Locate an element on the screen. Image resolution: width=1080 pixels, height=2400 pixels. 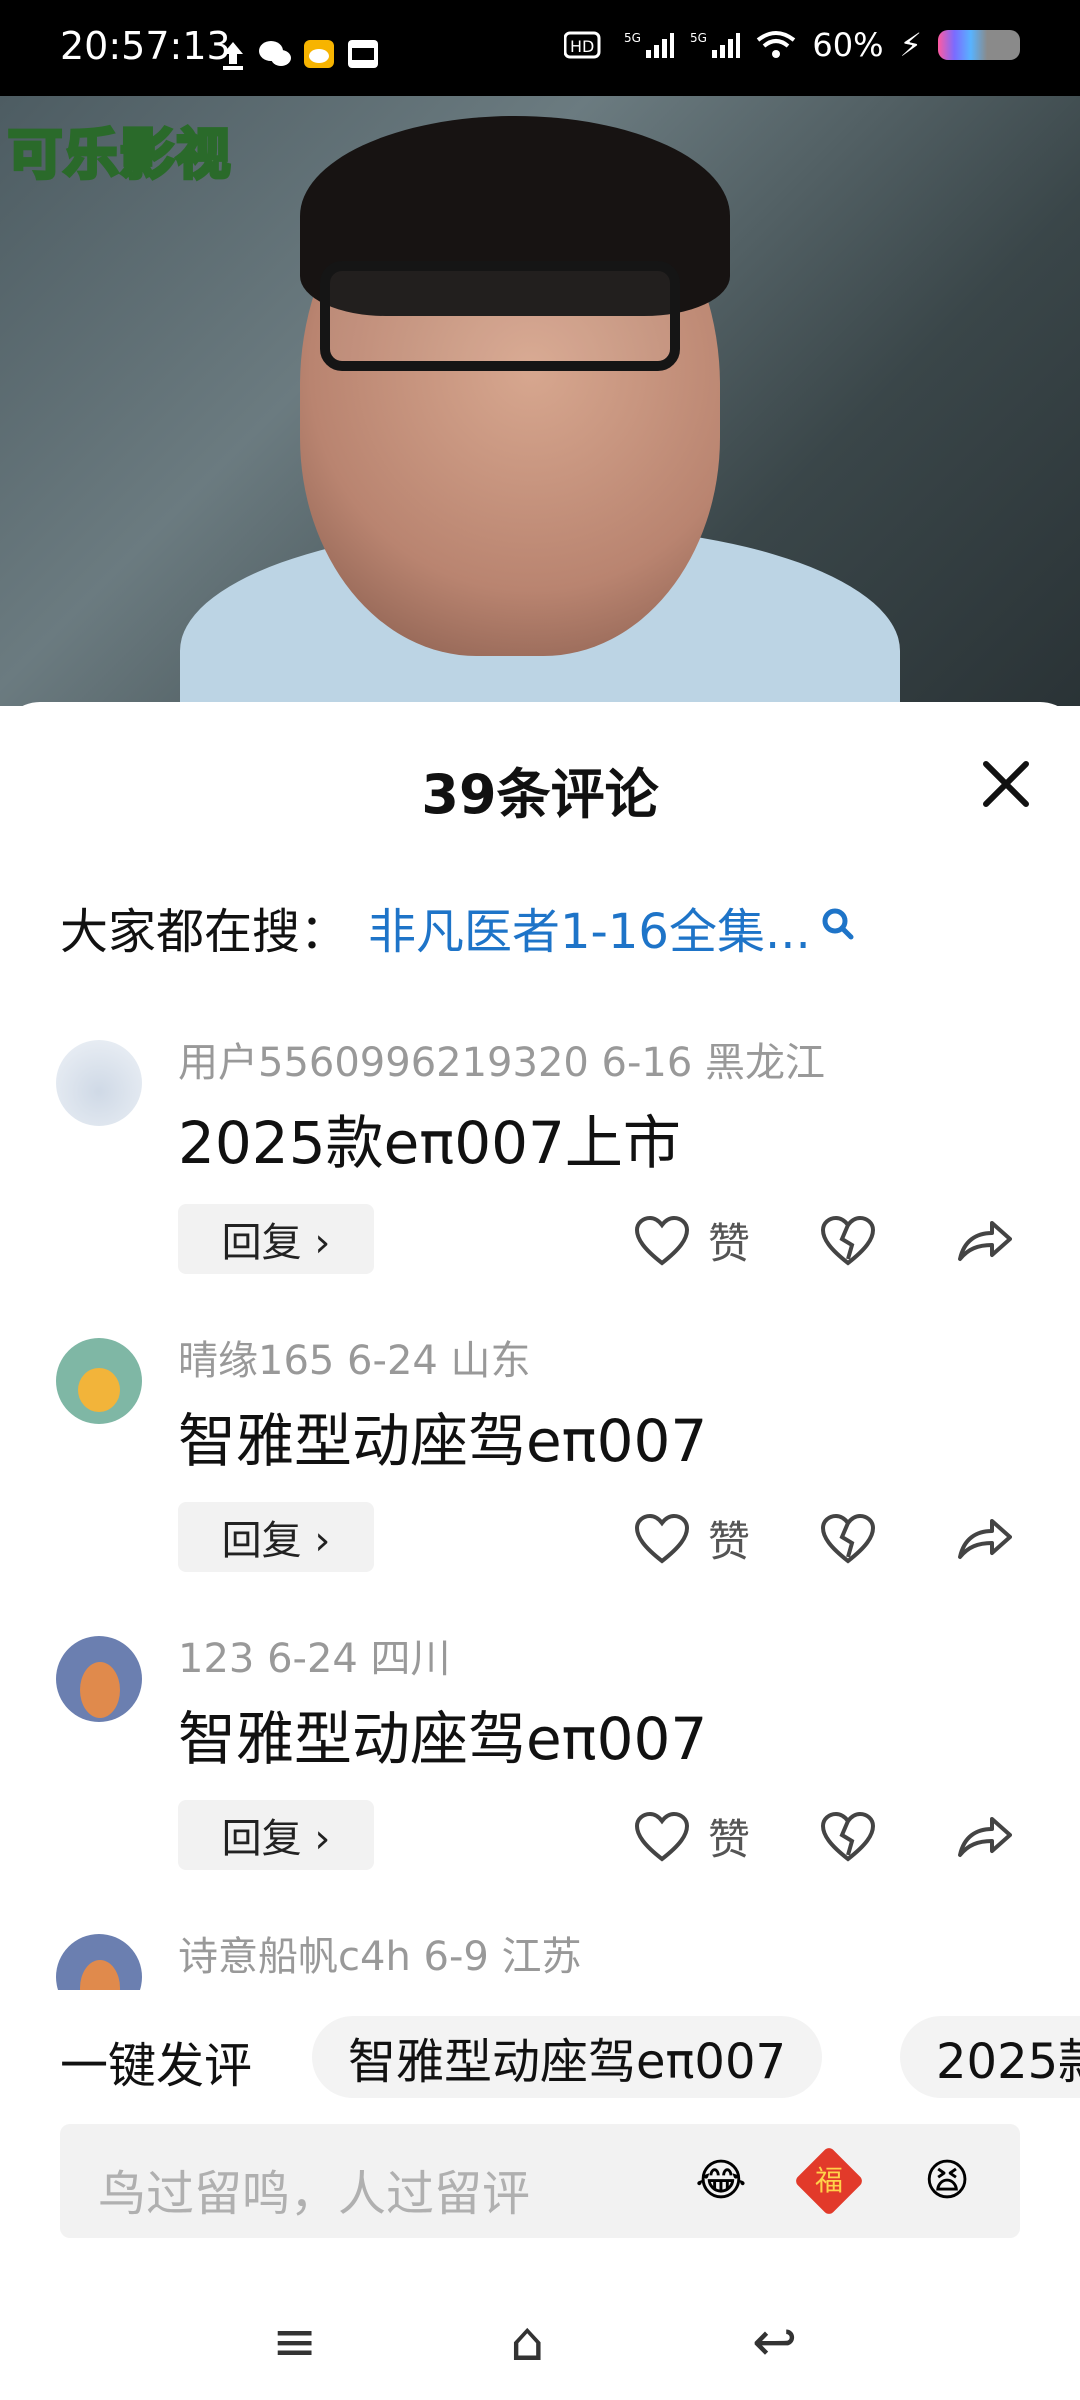
wifi-icon is located at coordinates (776, 44).